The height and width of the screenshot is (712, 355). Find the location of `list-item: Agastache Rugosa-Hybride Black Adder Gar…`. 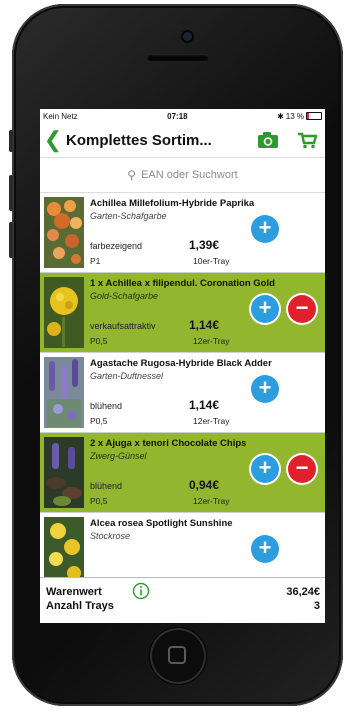

list-item: Agastache Rugosa-Hybride Black Adder Gar… is located at coordinates (182, 393).